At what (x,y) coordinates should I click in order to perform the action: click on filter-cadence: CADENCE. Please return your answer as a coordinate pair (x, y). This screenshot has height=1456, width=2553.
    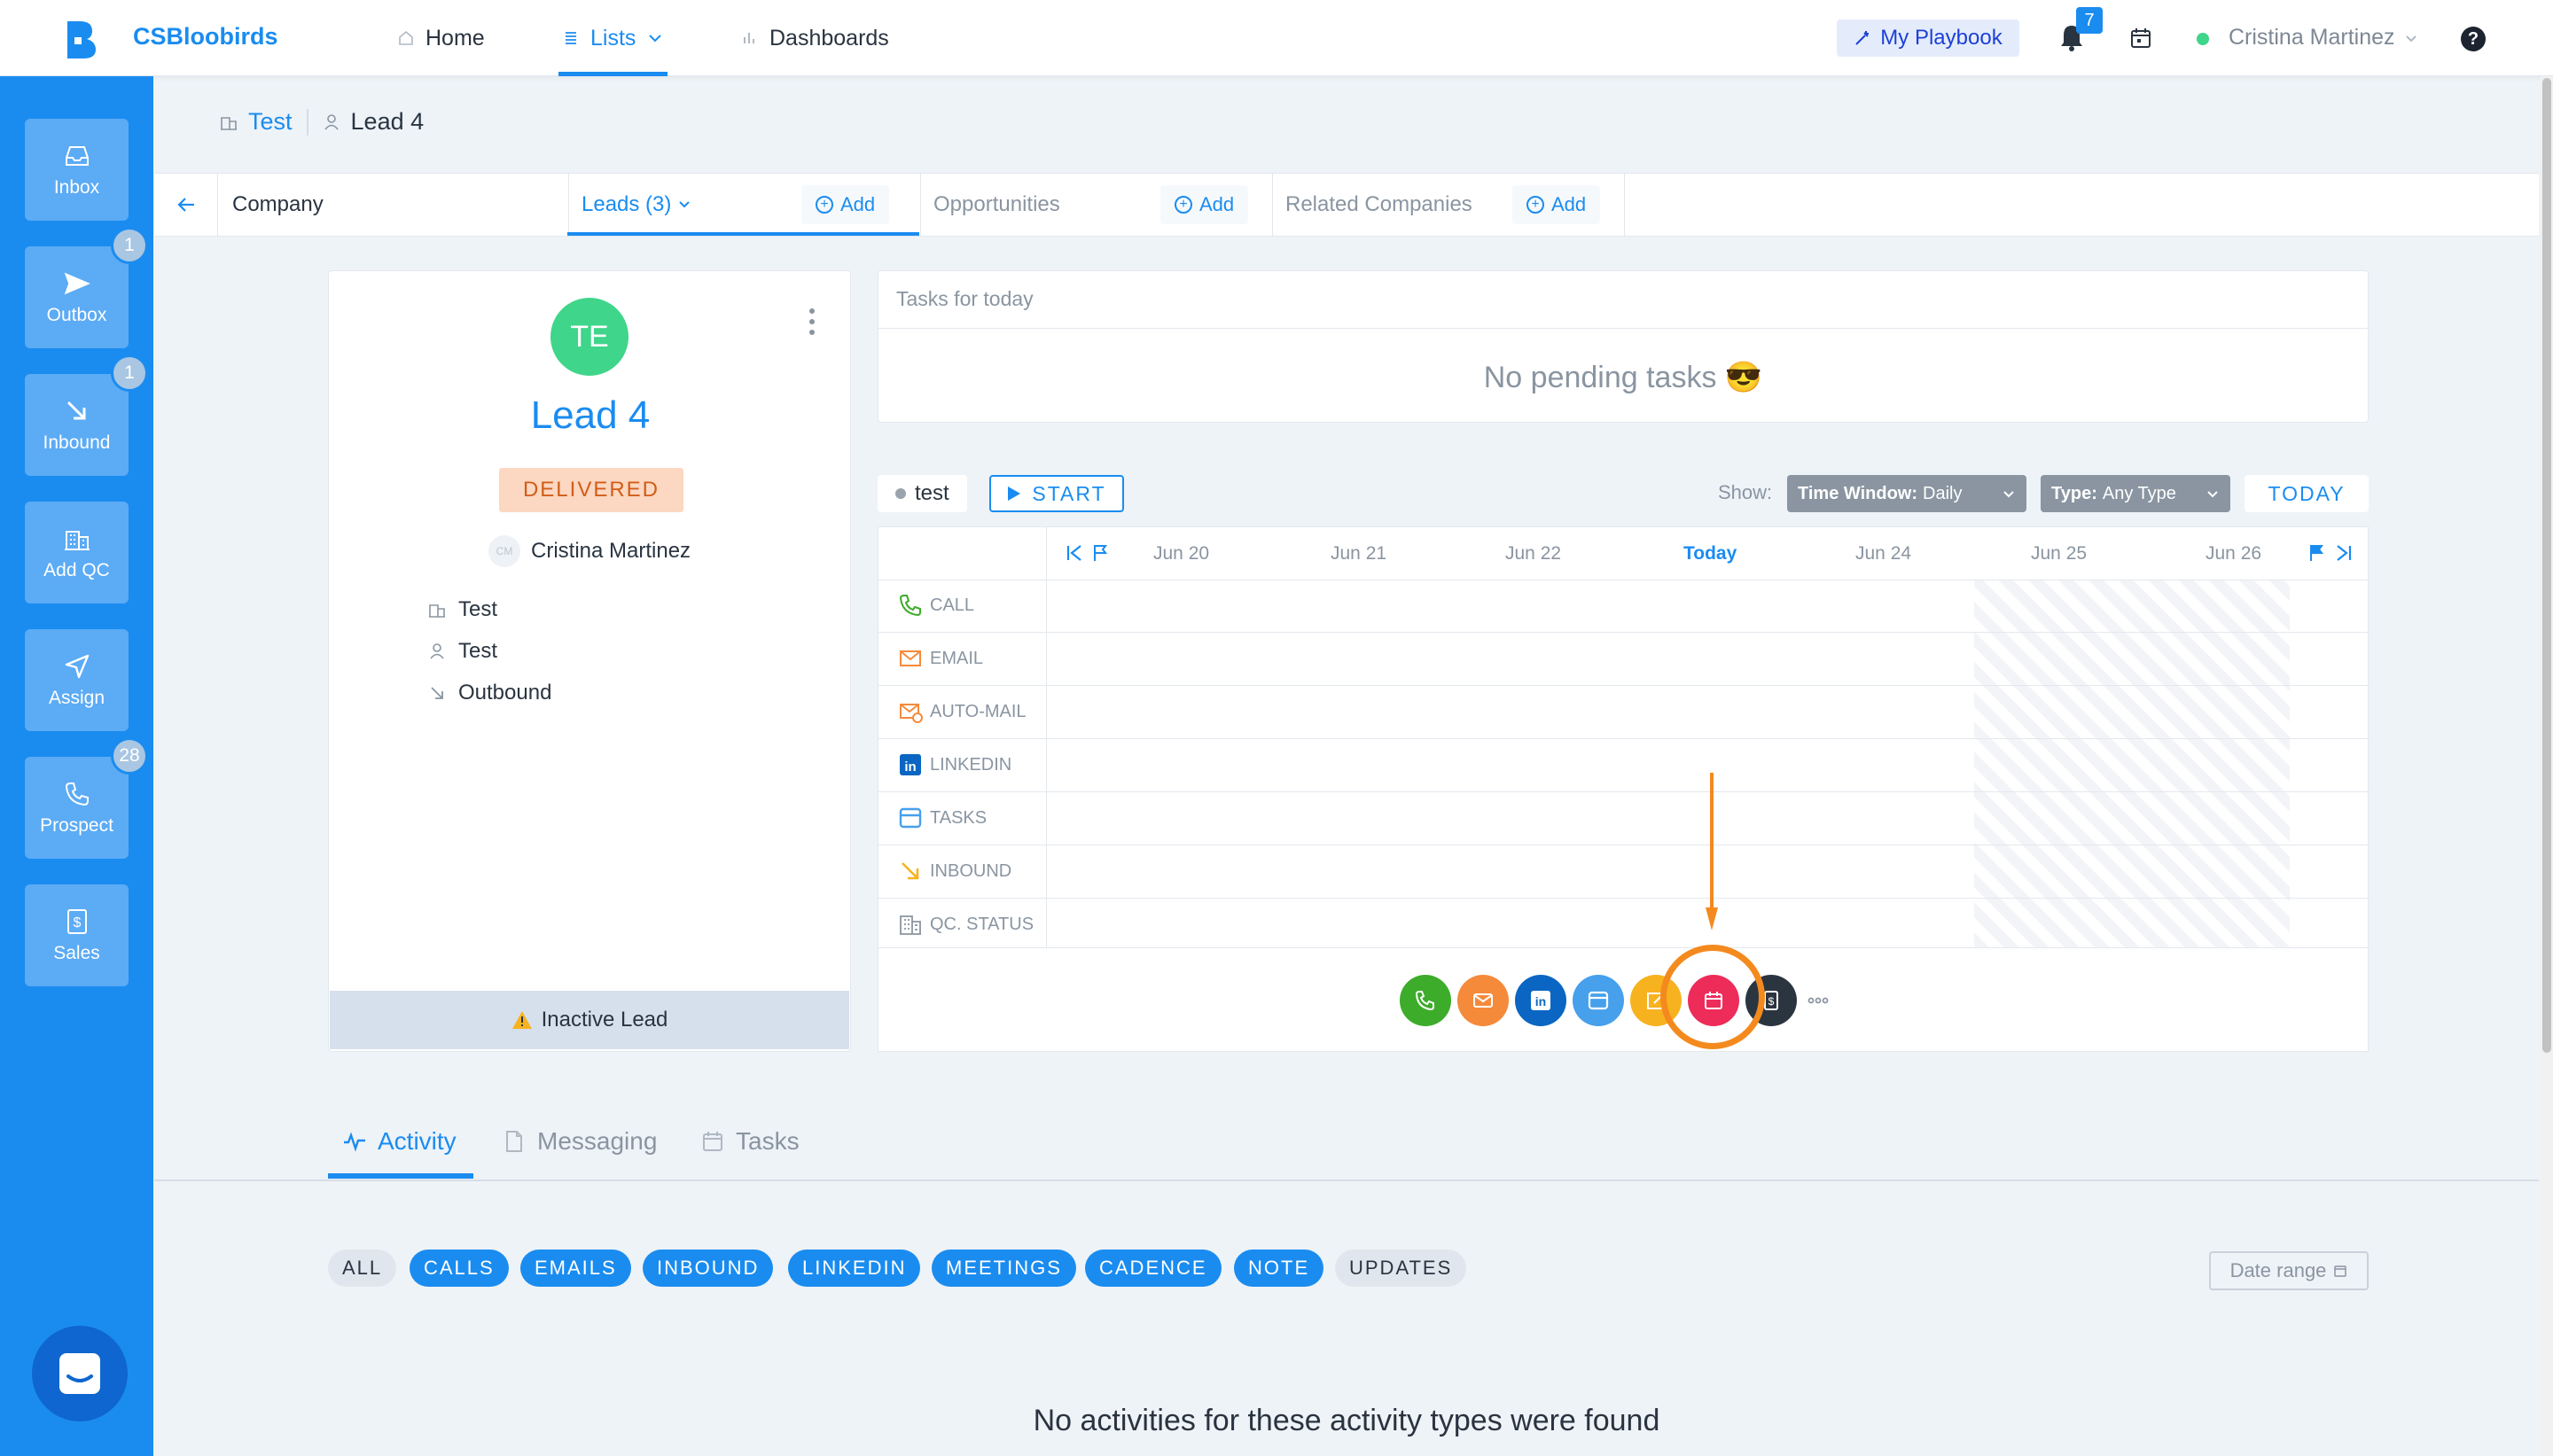
    Looking at the image, I should click on (1154, 1268).